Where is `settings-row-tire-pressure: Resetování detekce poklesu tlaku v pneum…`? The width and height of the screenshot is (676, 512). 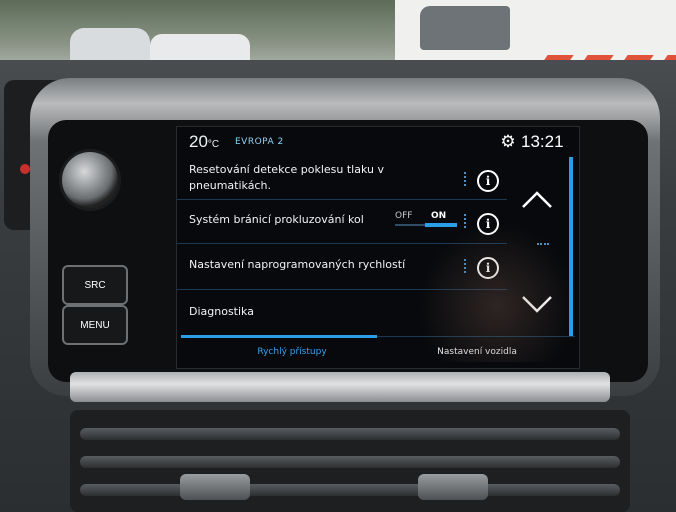 settings-row-tire-pressure: Resetování detekce poklesu tlaku v pneum… is located at coordinates (342, 178).